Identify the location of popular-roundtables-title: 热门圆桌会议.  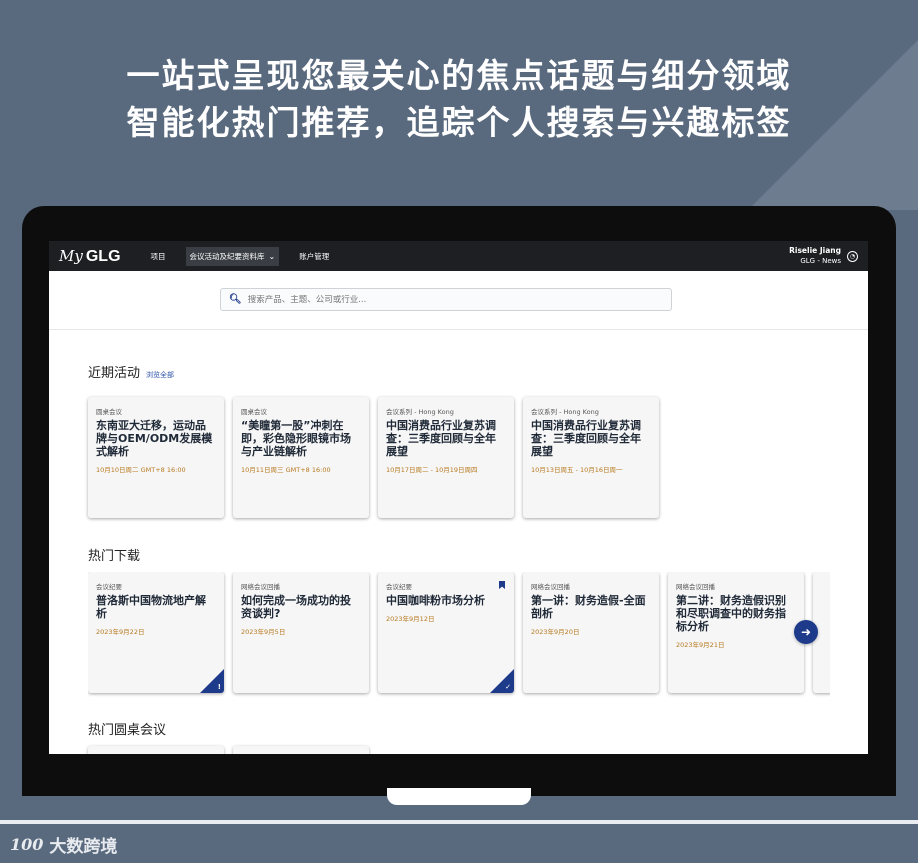
(127, 730).